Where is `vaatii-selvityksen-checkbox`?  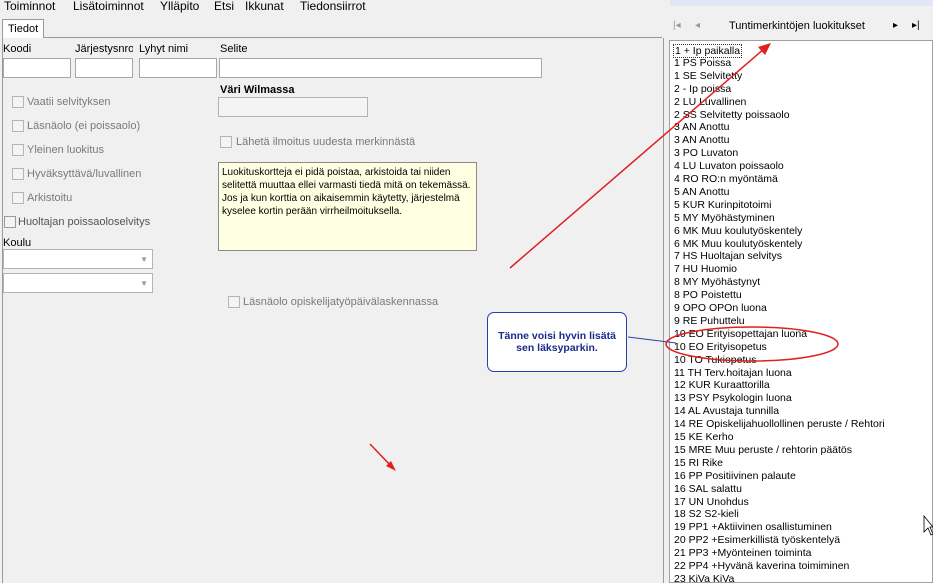 vaatii-selvityksen-checkbox is located at coordinates (18, 102).